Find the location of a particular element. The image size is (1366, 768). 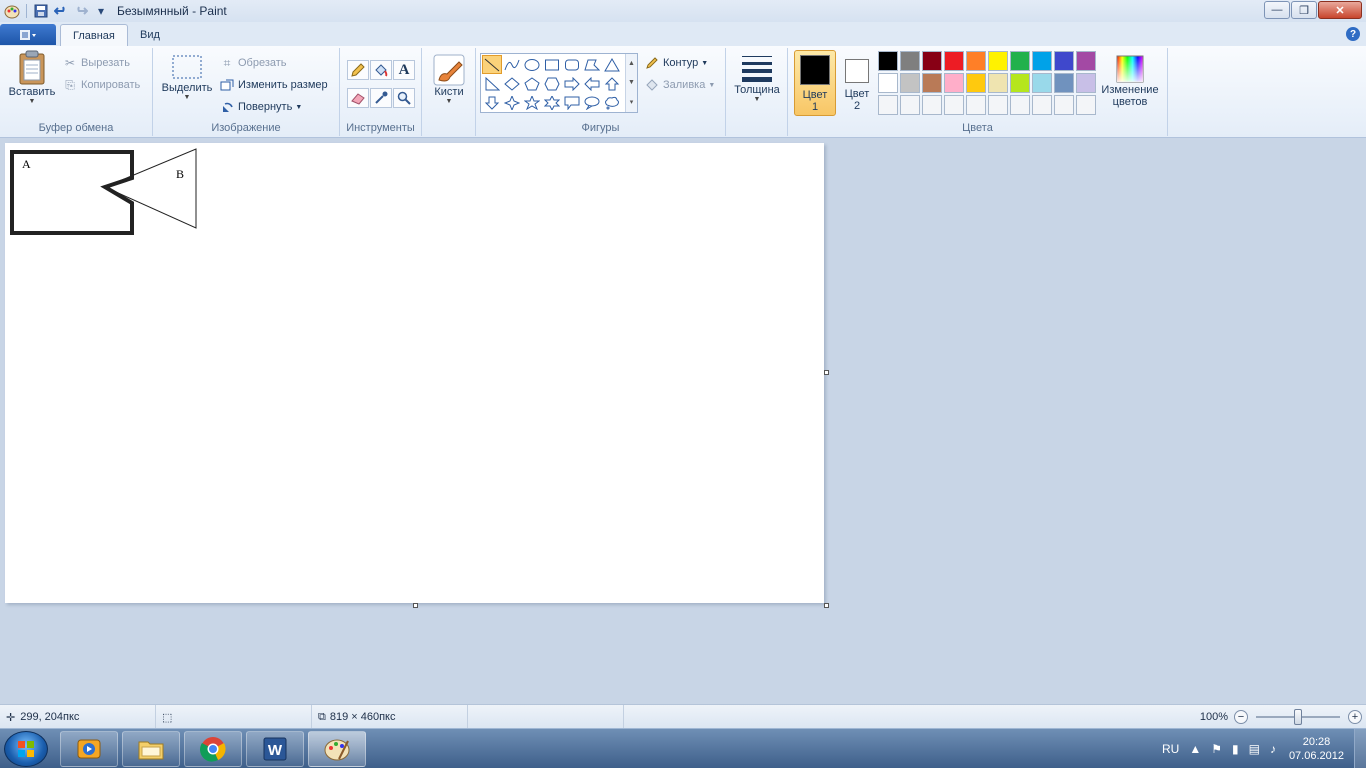

paint-menu-button is located at coordinates (28, 34).